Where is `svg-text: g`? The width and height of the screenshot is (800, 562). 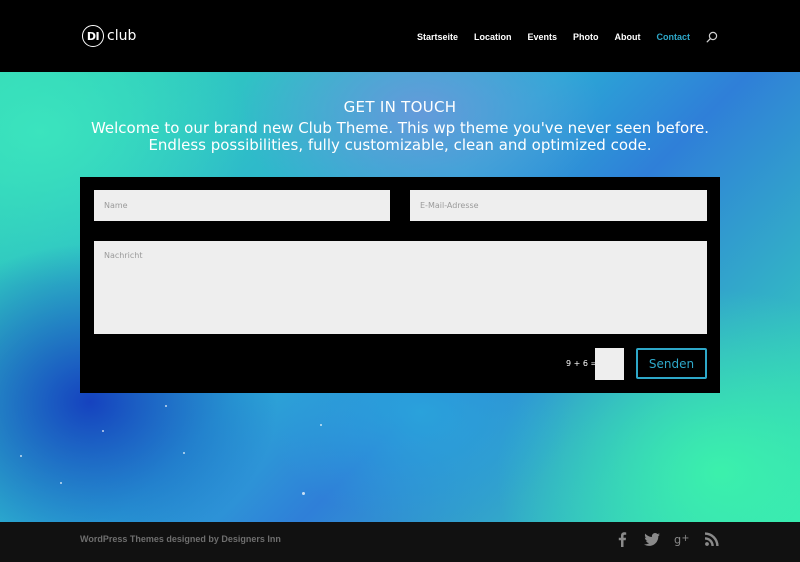 svg-text: g is located at coordinates (677, 539).